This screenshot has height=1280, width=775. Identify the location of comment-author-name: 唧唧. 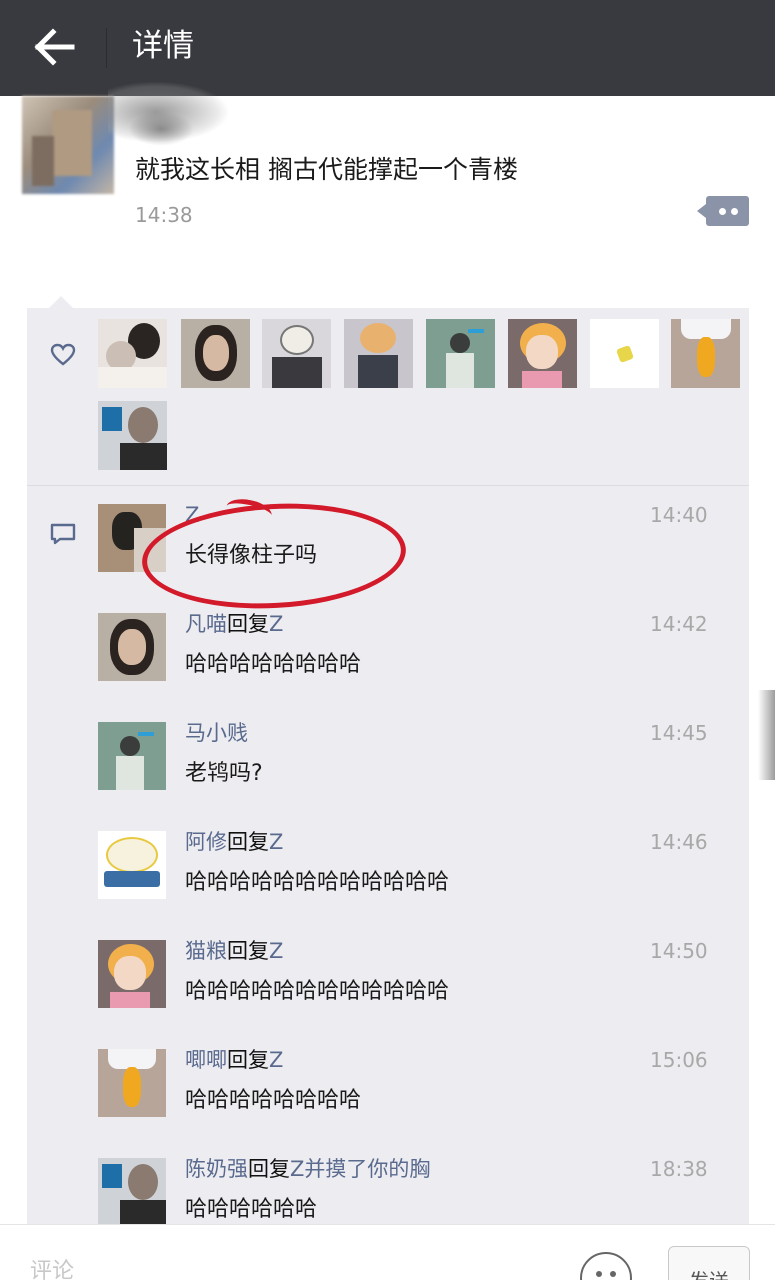
(206, 1060).